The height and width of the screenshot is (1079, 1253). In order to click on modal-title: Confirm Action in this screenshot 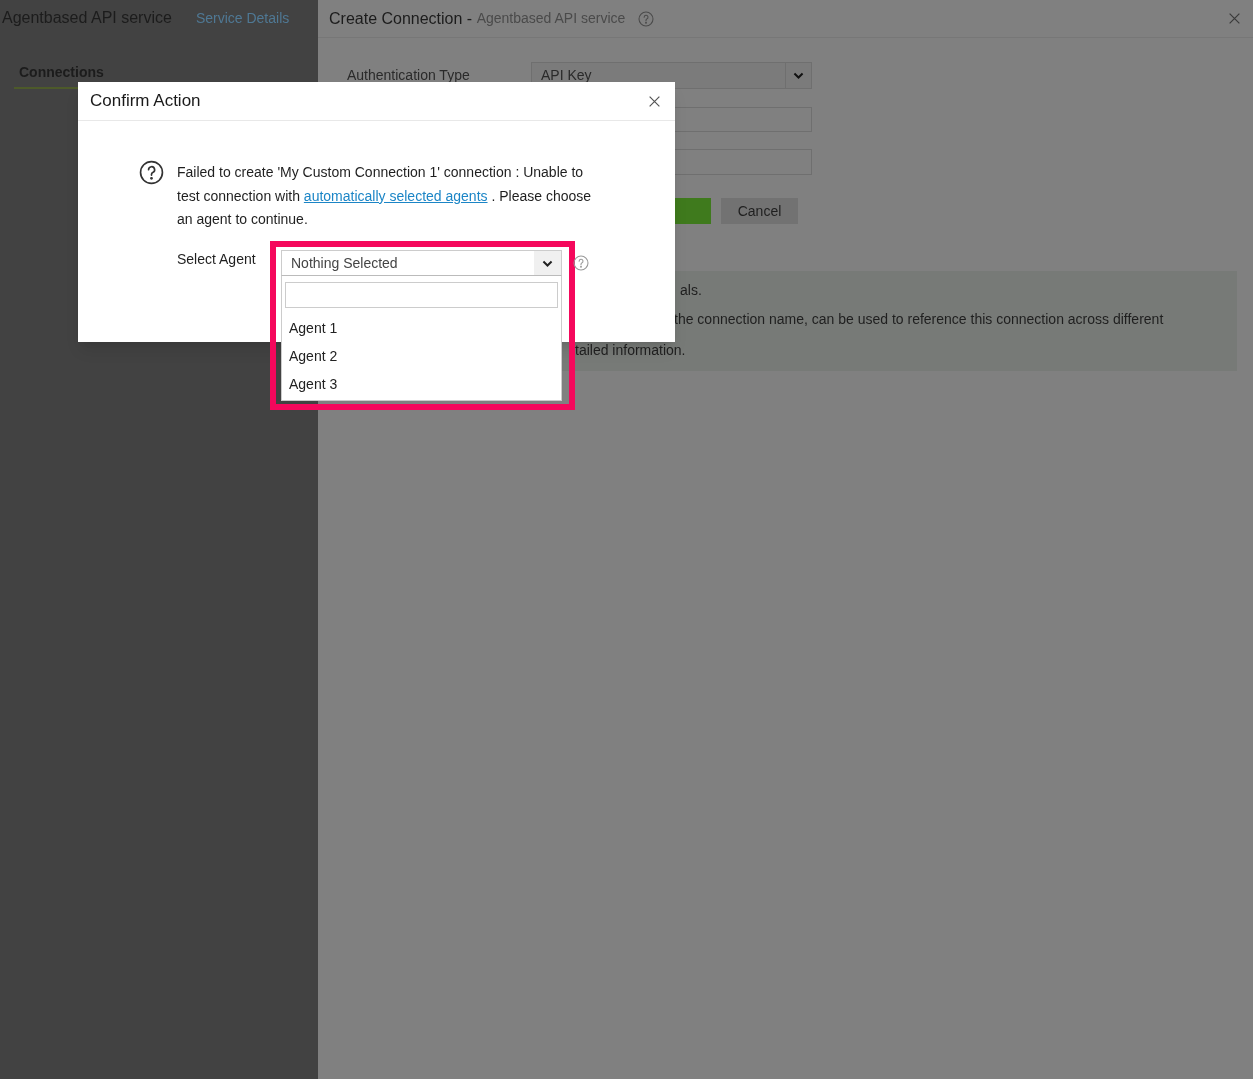, I will do `click(146, 101)`.